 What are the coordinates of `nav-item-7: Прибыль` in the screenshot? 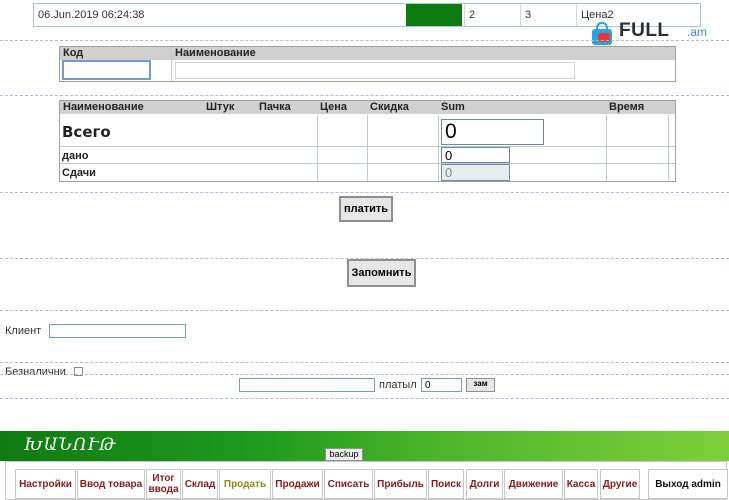 It's located at (400, 484).